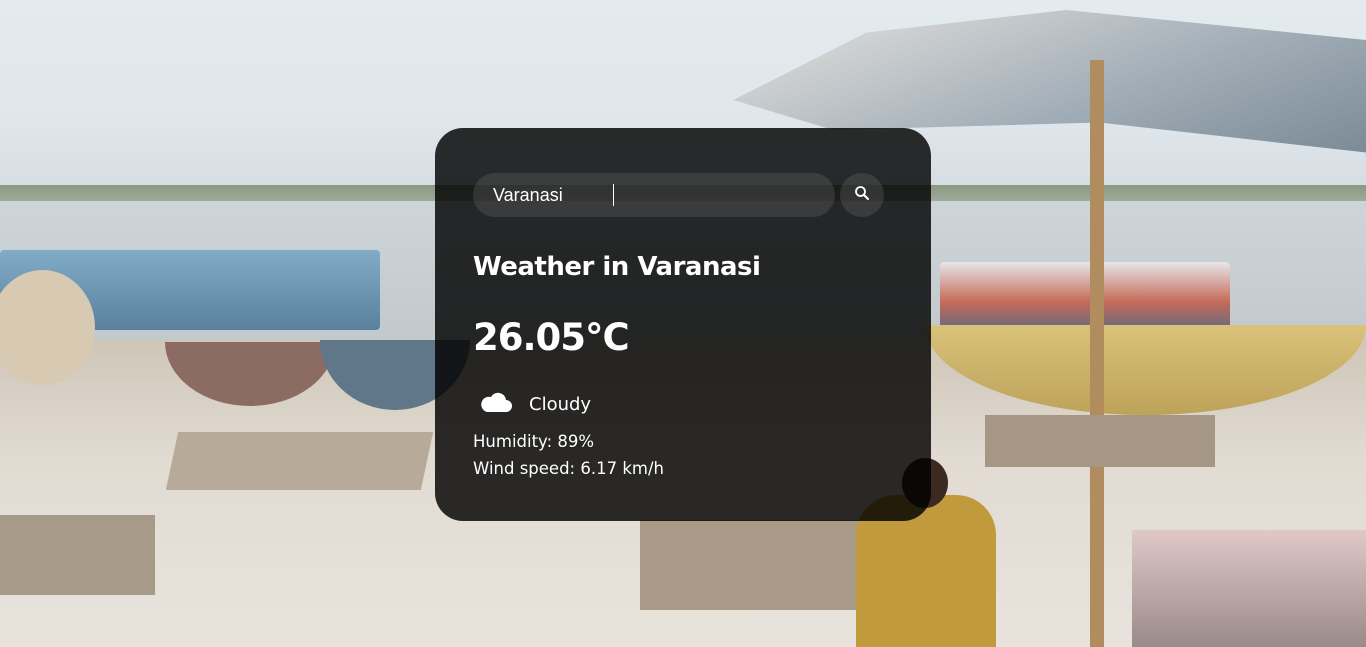 The width and height of the screenshot is (1366, 647). I want to click on humidity: Humidity: 89%, so click(534, 441).